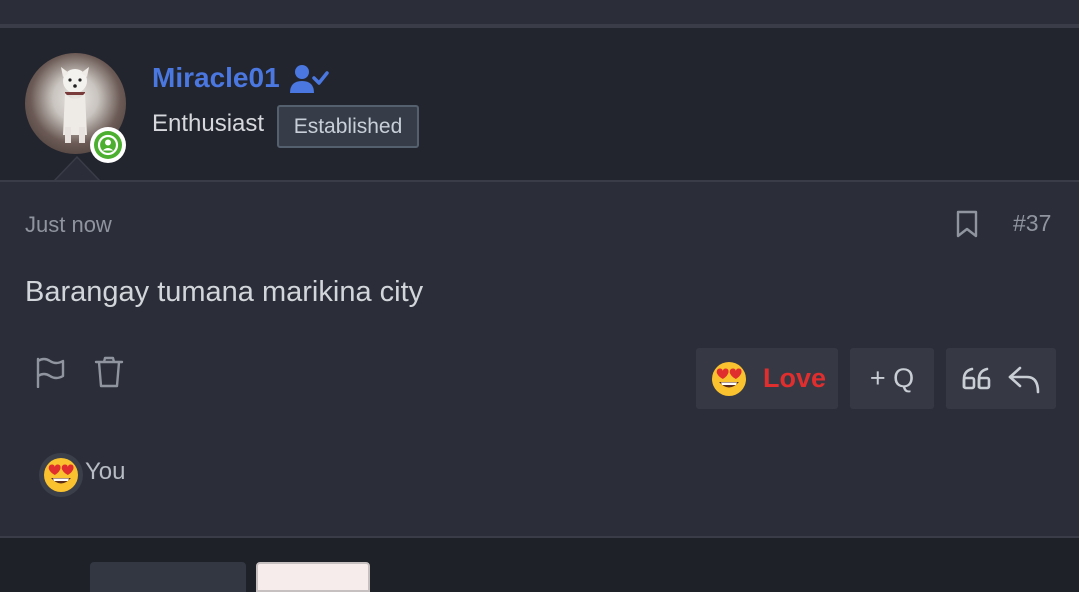 The image size is (1079, 592). I want to click on online-dot, so click(108, 145).